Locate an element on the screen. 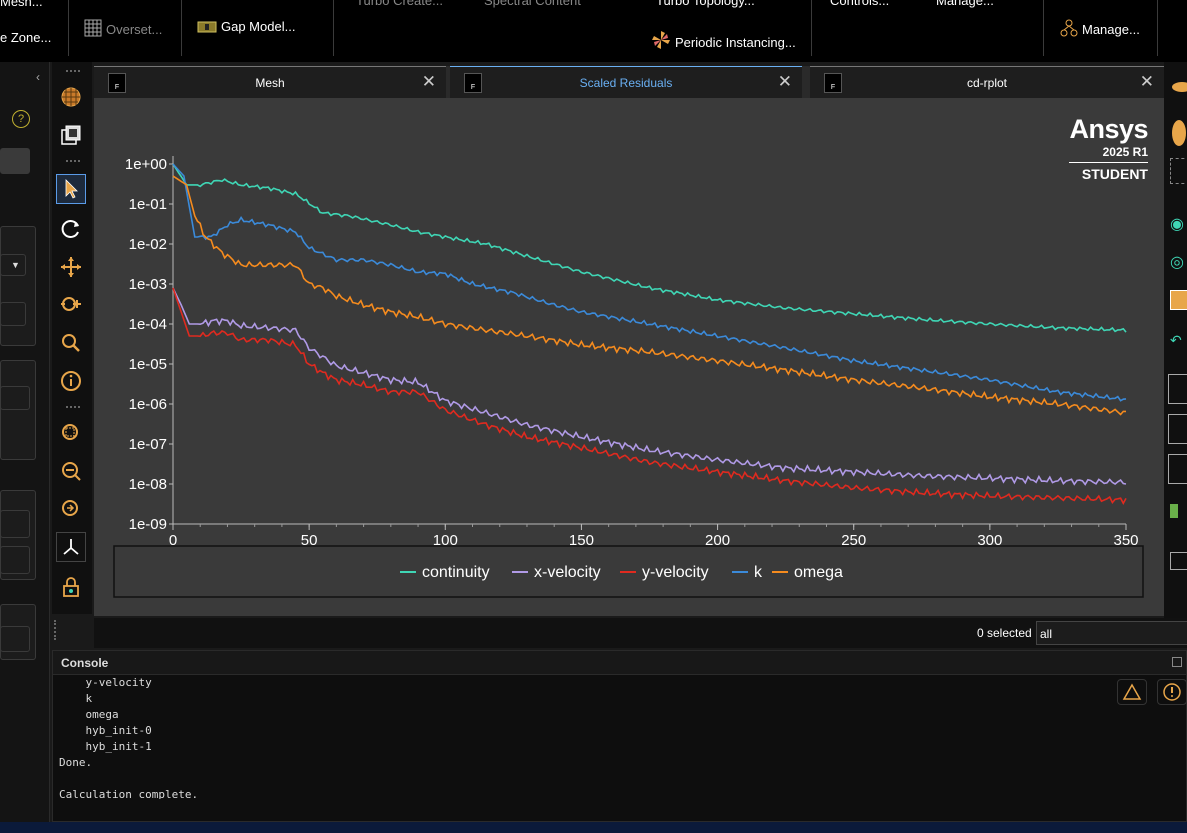  panel-dropdown: ▼ is located at coordinates (13, 265).